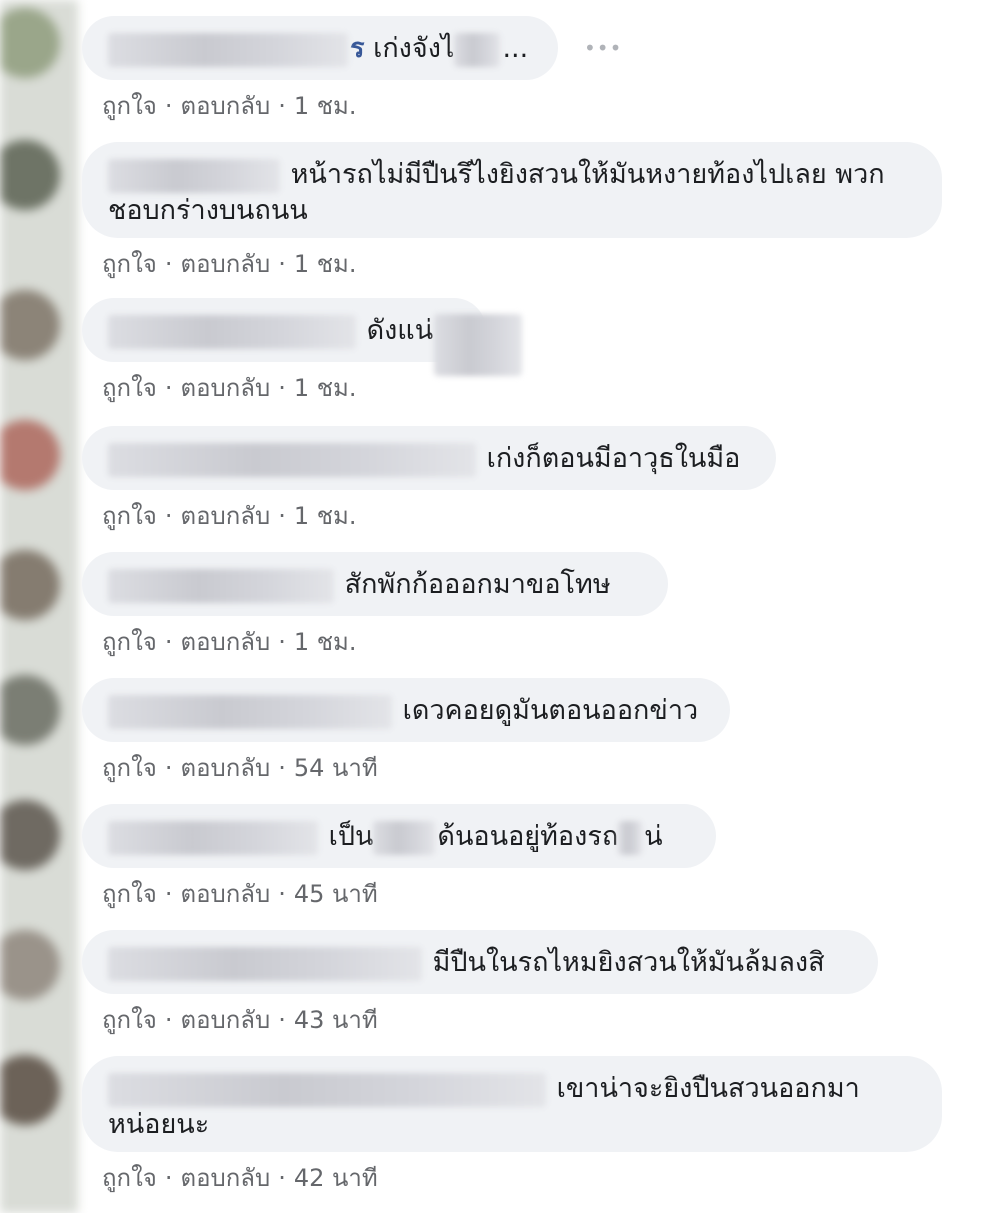  Describe the element at coordinates (357, 48) in the screenshot. I see `comment-author: ร` at that location.